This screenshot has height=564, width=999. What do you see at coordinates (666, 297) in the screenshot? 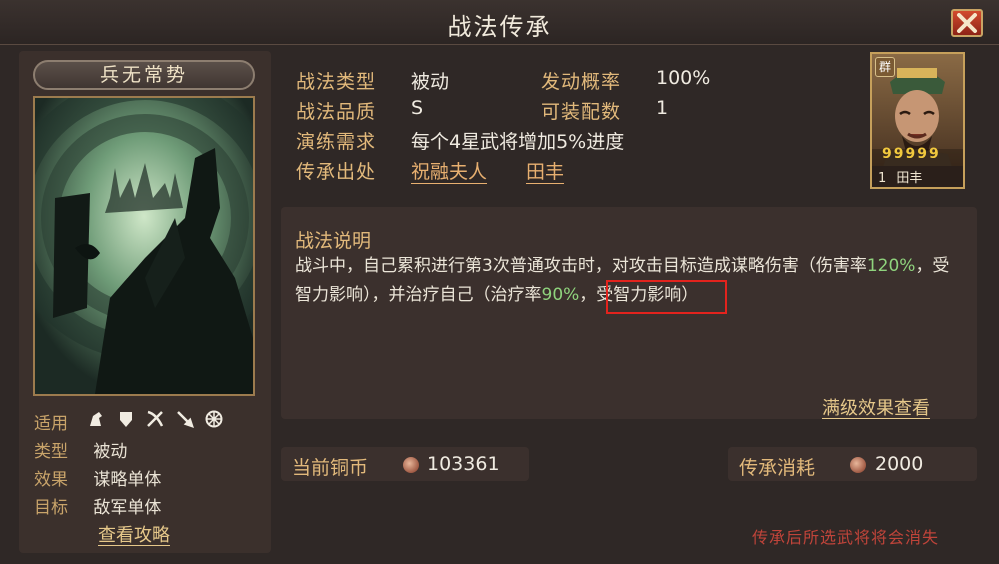
I see `highlight-box` at bounding box center [666, 297].